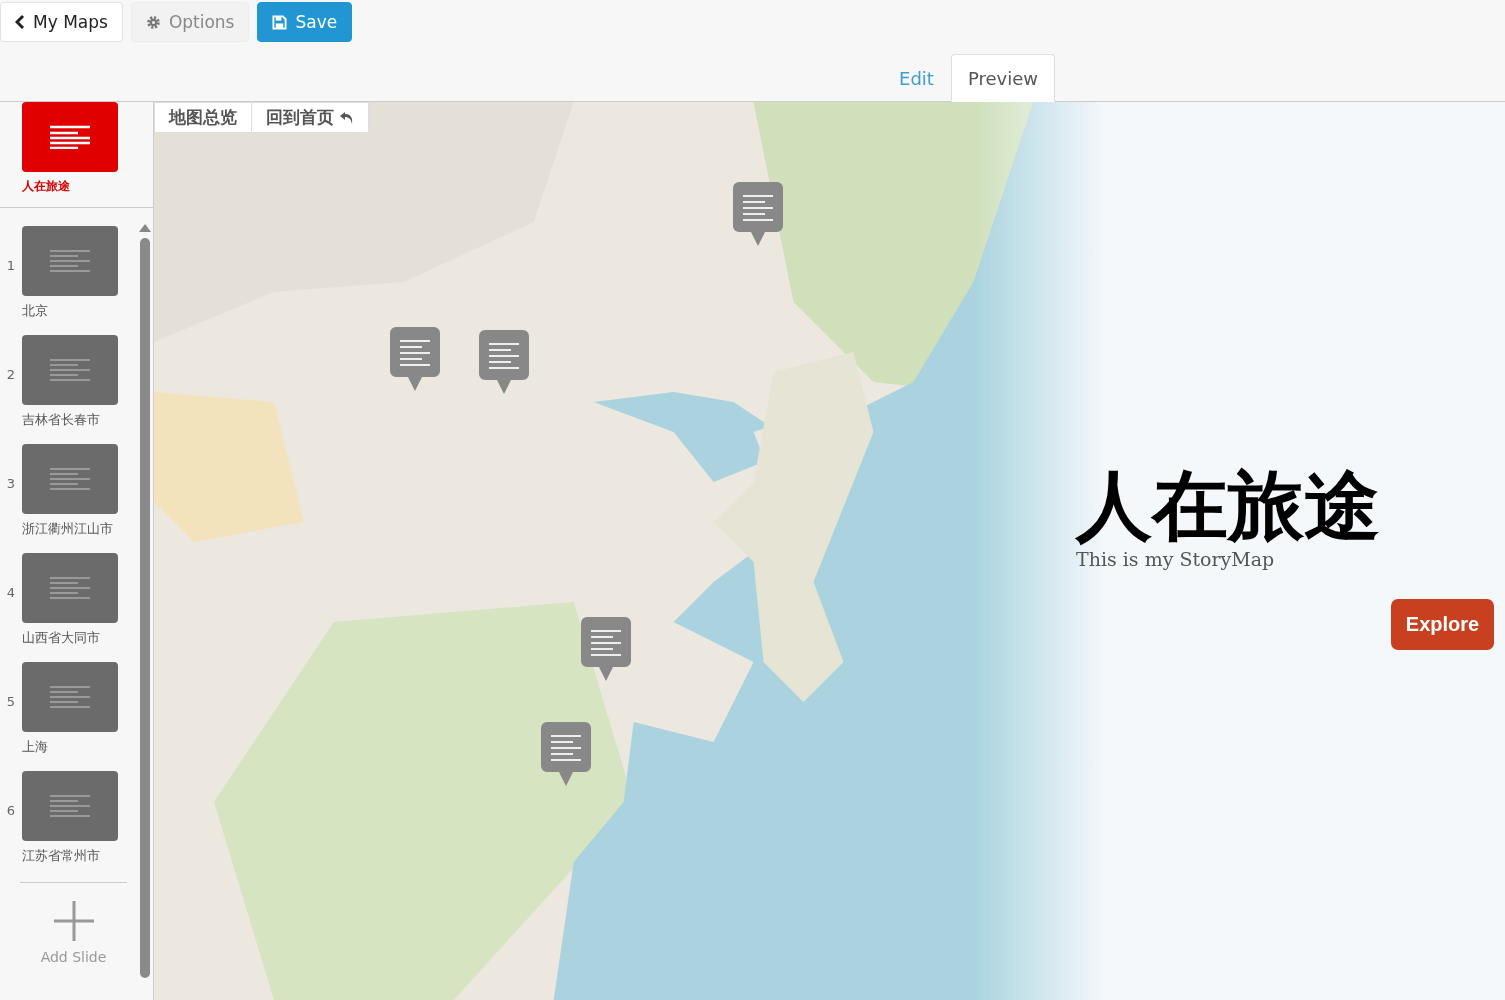 The image size is (1505, 1000). Describe the element at coordinates (145, 228) in the screenshot. I see `scroll-up-icon` at that location.